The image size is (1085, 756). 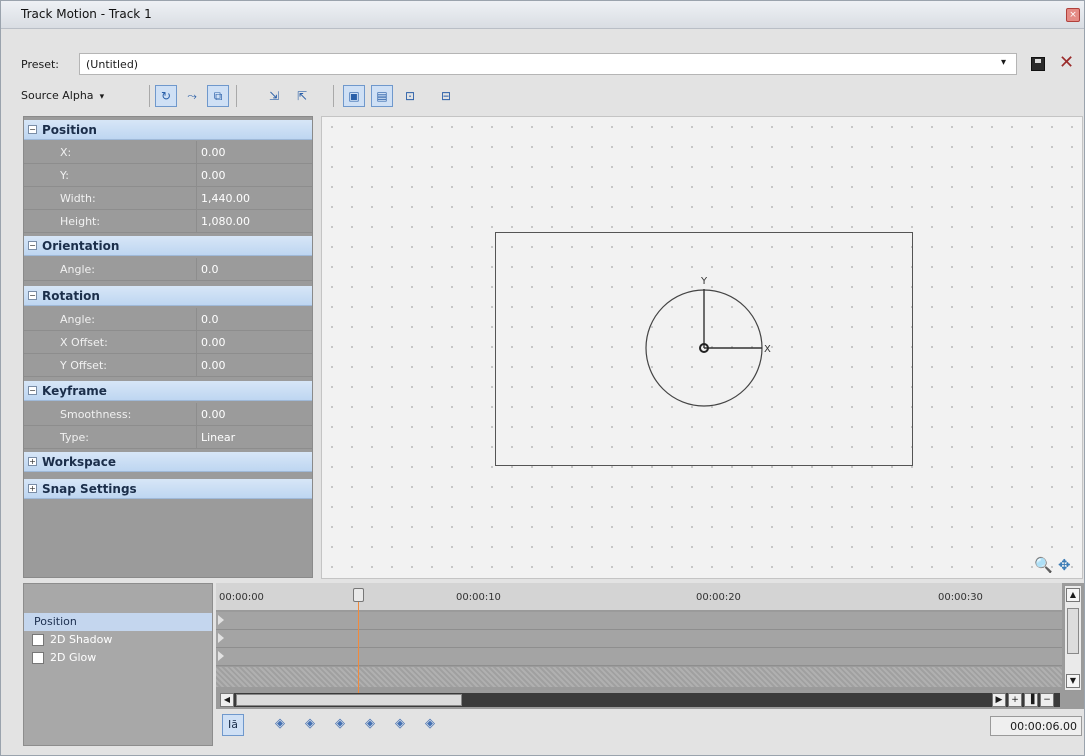 I want to click on x-axis-label: X, so click(x=767, y=349).